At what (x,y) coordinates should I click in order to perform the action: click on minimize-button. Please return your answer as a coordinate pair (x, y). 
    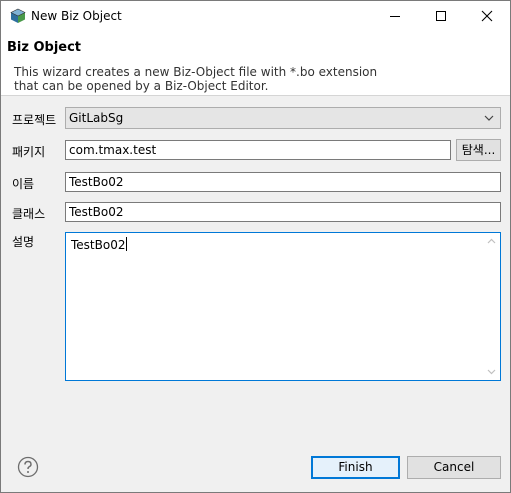
    Looking at the image, I should click on (395, 16).